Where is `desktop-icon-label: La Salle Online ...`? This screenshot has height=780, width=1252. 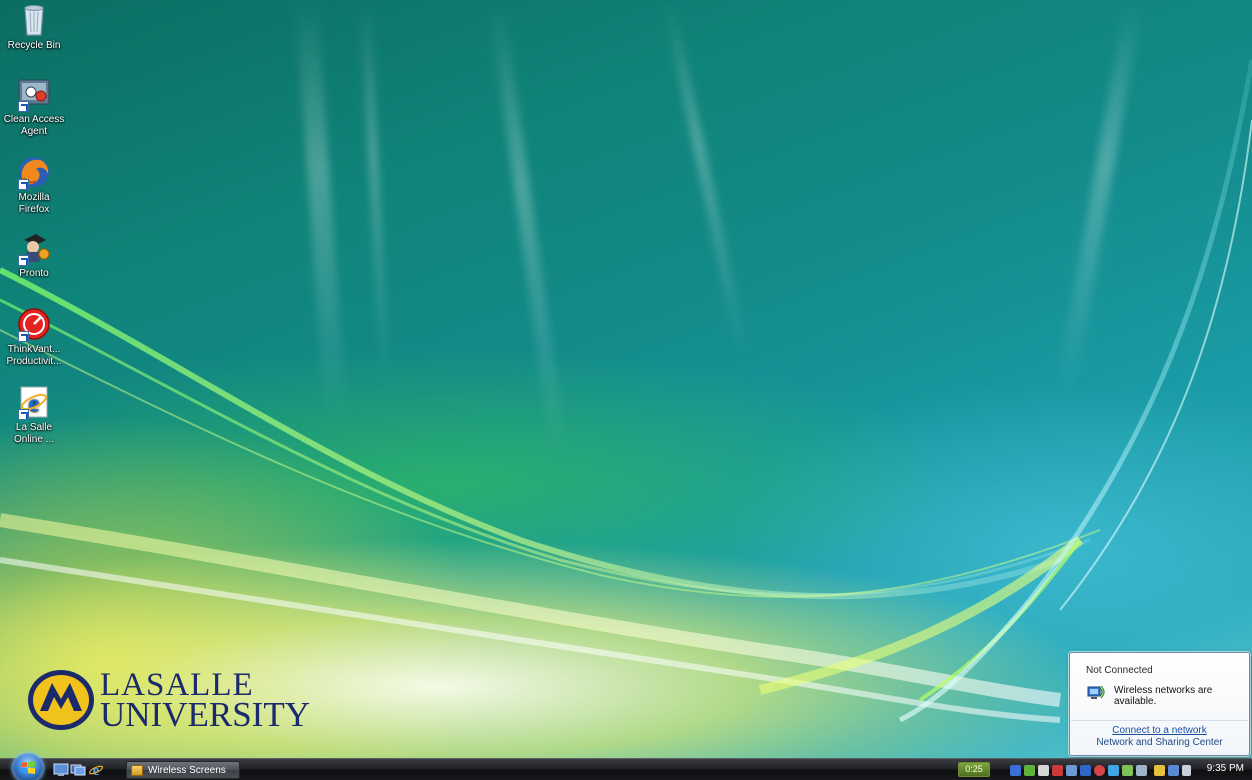 desktop-icon-label: La Salle Online ... is located at coordinates (34, 433).